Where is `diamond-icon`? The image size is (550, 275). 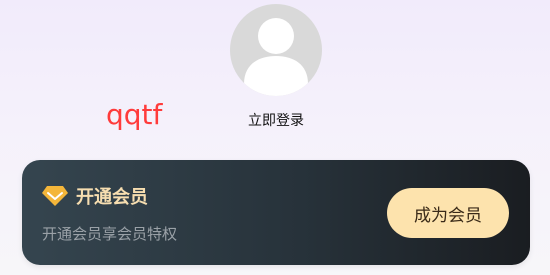
diamond-icon is located at coordinates (55, 196).